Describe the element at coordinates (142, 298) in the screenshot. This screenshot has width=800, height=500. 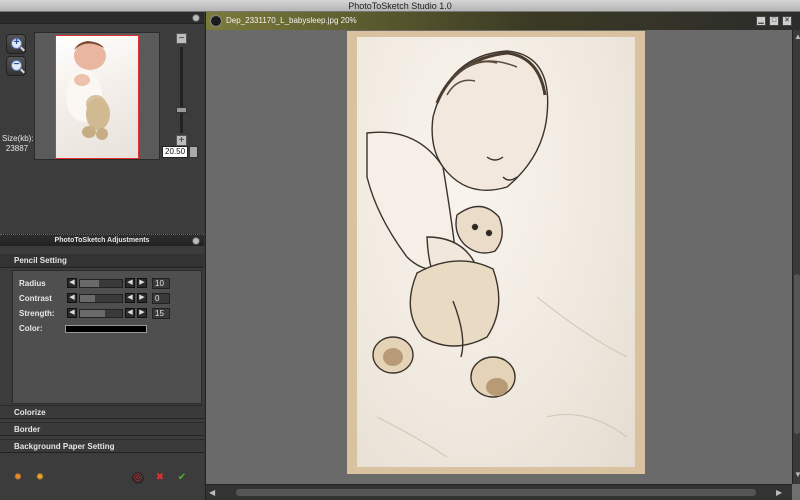
I see `contrast-increase-icon: ▶` at that location.